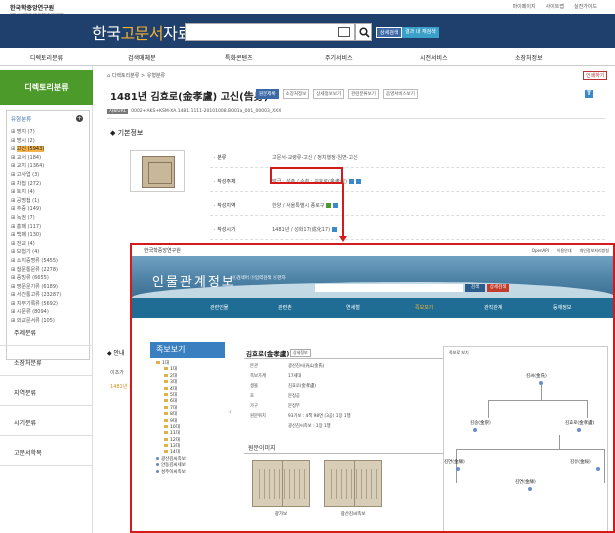 Image resolution: width=615 pixels, height=533 pixels. What do you see at coordinates (239, 57) in the screenshot?
I see `nav-special: 특화콘텐츠` at bounding box center [239, 57].